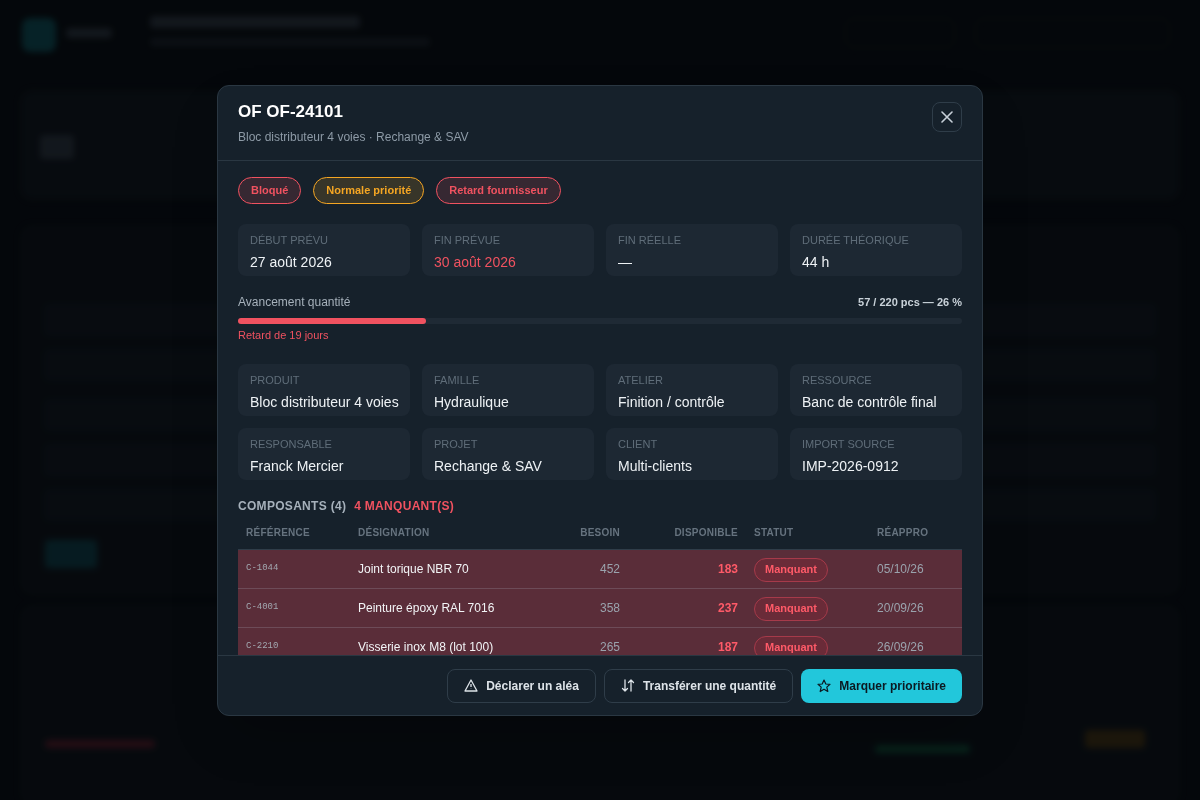 Image resolution: width=1200 pixels, height=800 pixels. What do you see at coordinates (881, 685) in the screenshot?
I see `action-button: Marquer prioritaire` at bounding box center [881, 685].